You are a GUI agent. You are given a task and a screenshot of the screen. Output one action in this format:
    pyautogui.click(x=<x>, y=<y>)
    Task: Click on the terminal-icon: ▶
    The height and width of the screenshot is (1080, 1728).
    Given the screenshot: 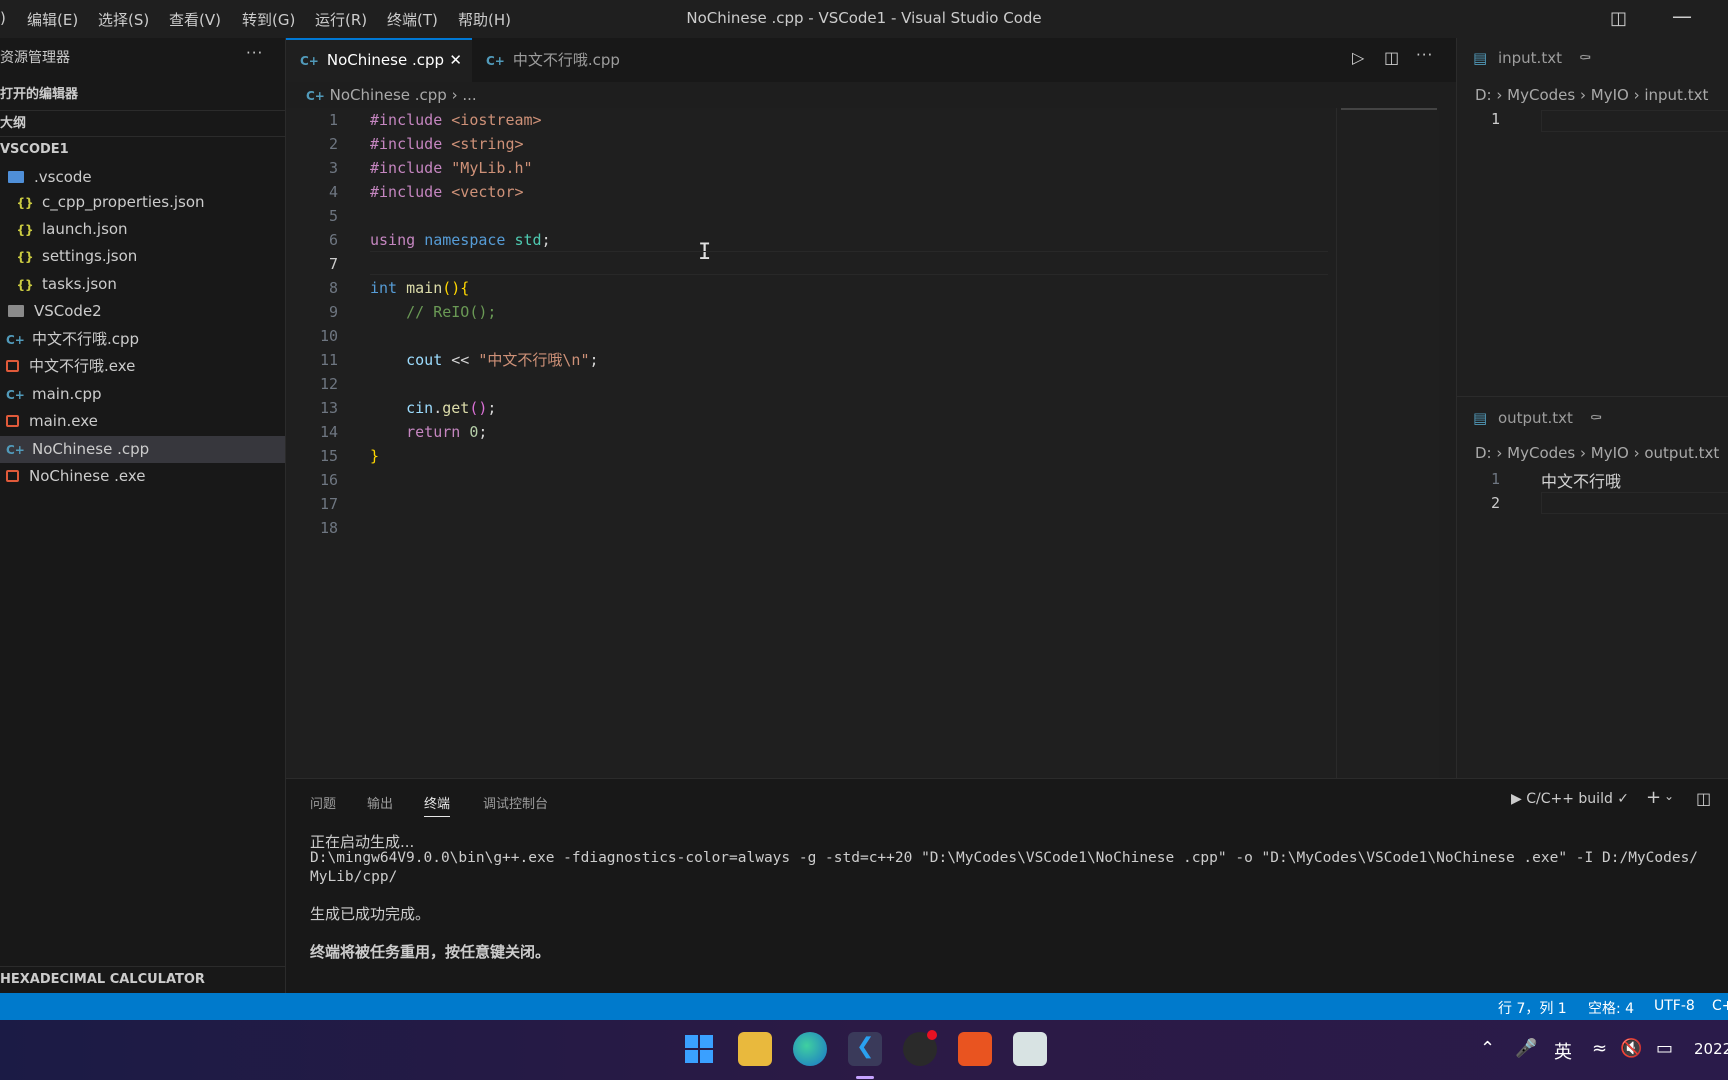 What is the action you would take?
    pyautogui.click(x=1516, y=799)
    